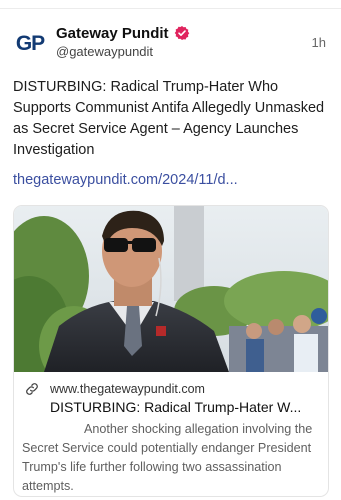 This screenshot has width=341, height=500. What do you see at coordinates (127, 389) in the screenshot?
I see `card-domain: www.thegatewaypundit.com` at bounding box center [127, 389].